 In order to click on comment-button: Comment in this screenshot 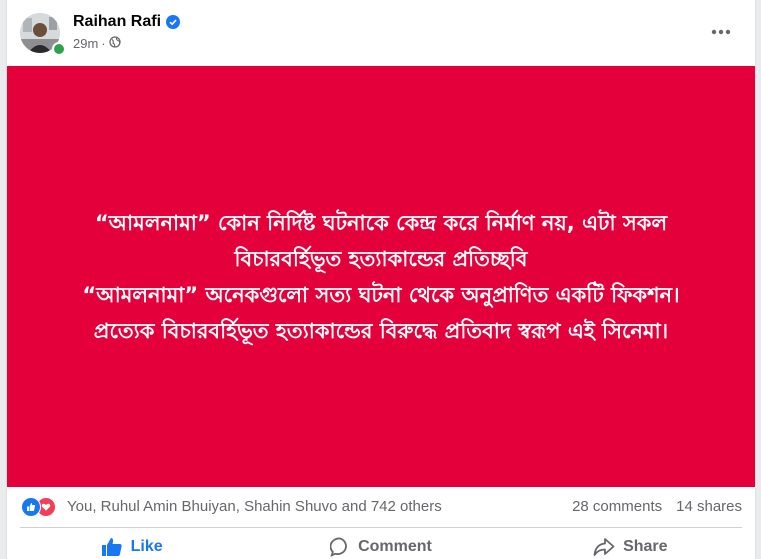, I will do `click(380, 543)`.